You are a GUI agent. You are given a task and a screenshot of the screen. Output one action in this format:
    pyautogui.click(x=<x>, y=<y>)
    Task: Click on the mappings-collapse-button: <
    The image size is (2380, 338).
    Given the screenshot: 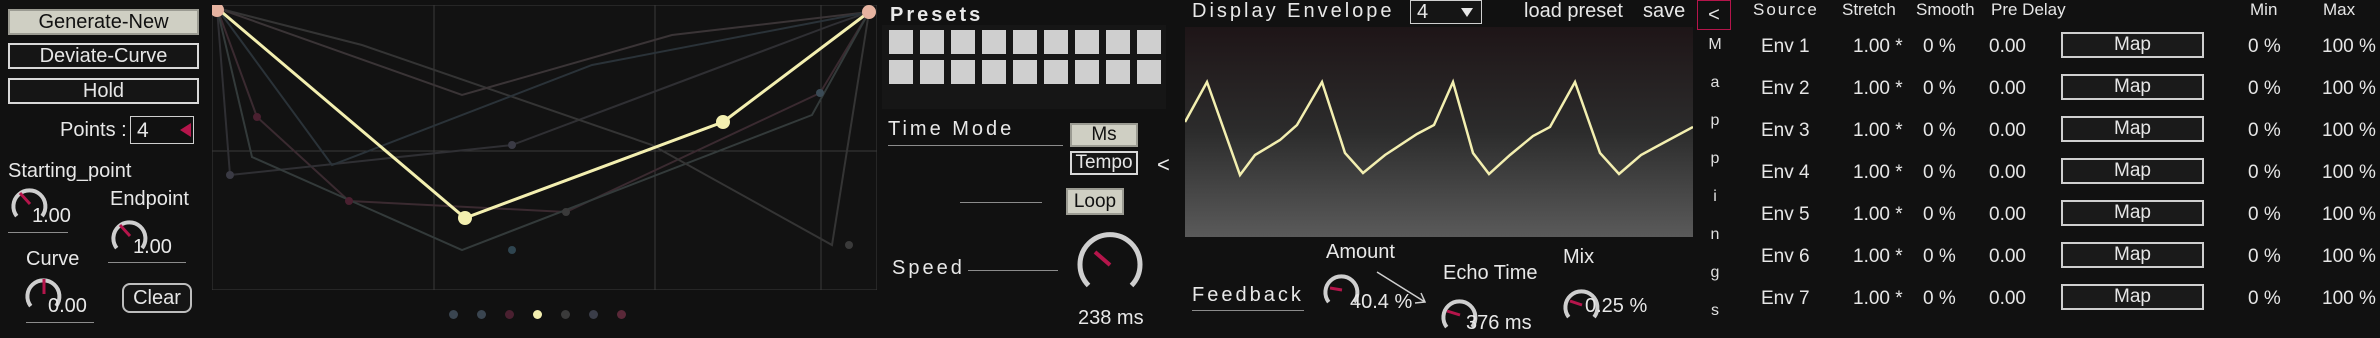 What is the action you would take?
    pyautogui.click(x=1714, y=15)
    